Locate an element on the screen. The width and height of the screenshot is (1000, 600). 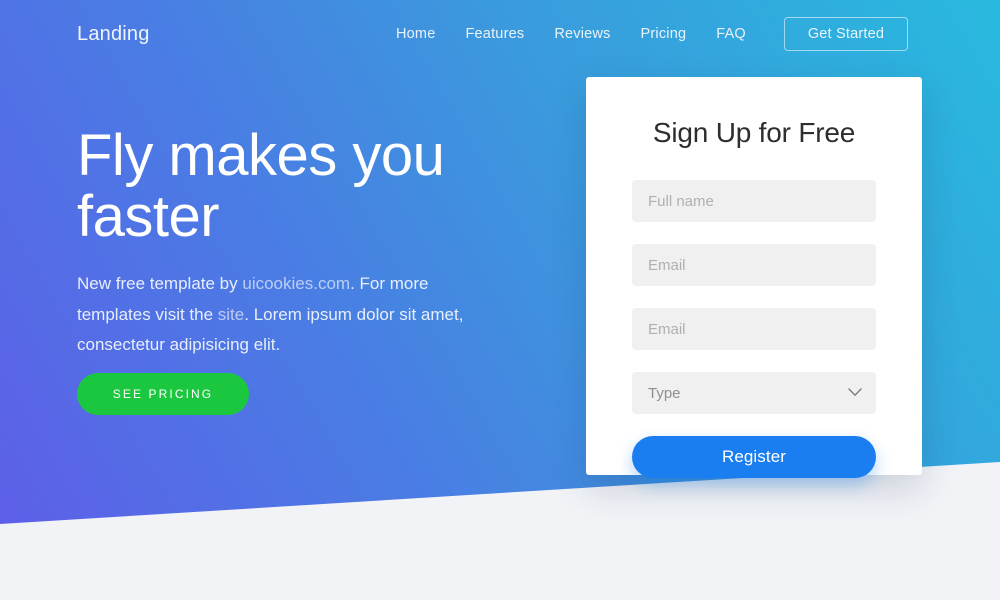
brand-logo: Landing is located at coordinates (113, 34).